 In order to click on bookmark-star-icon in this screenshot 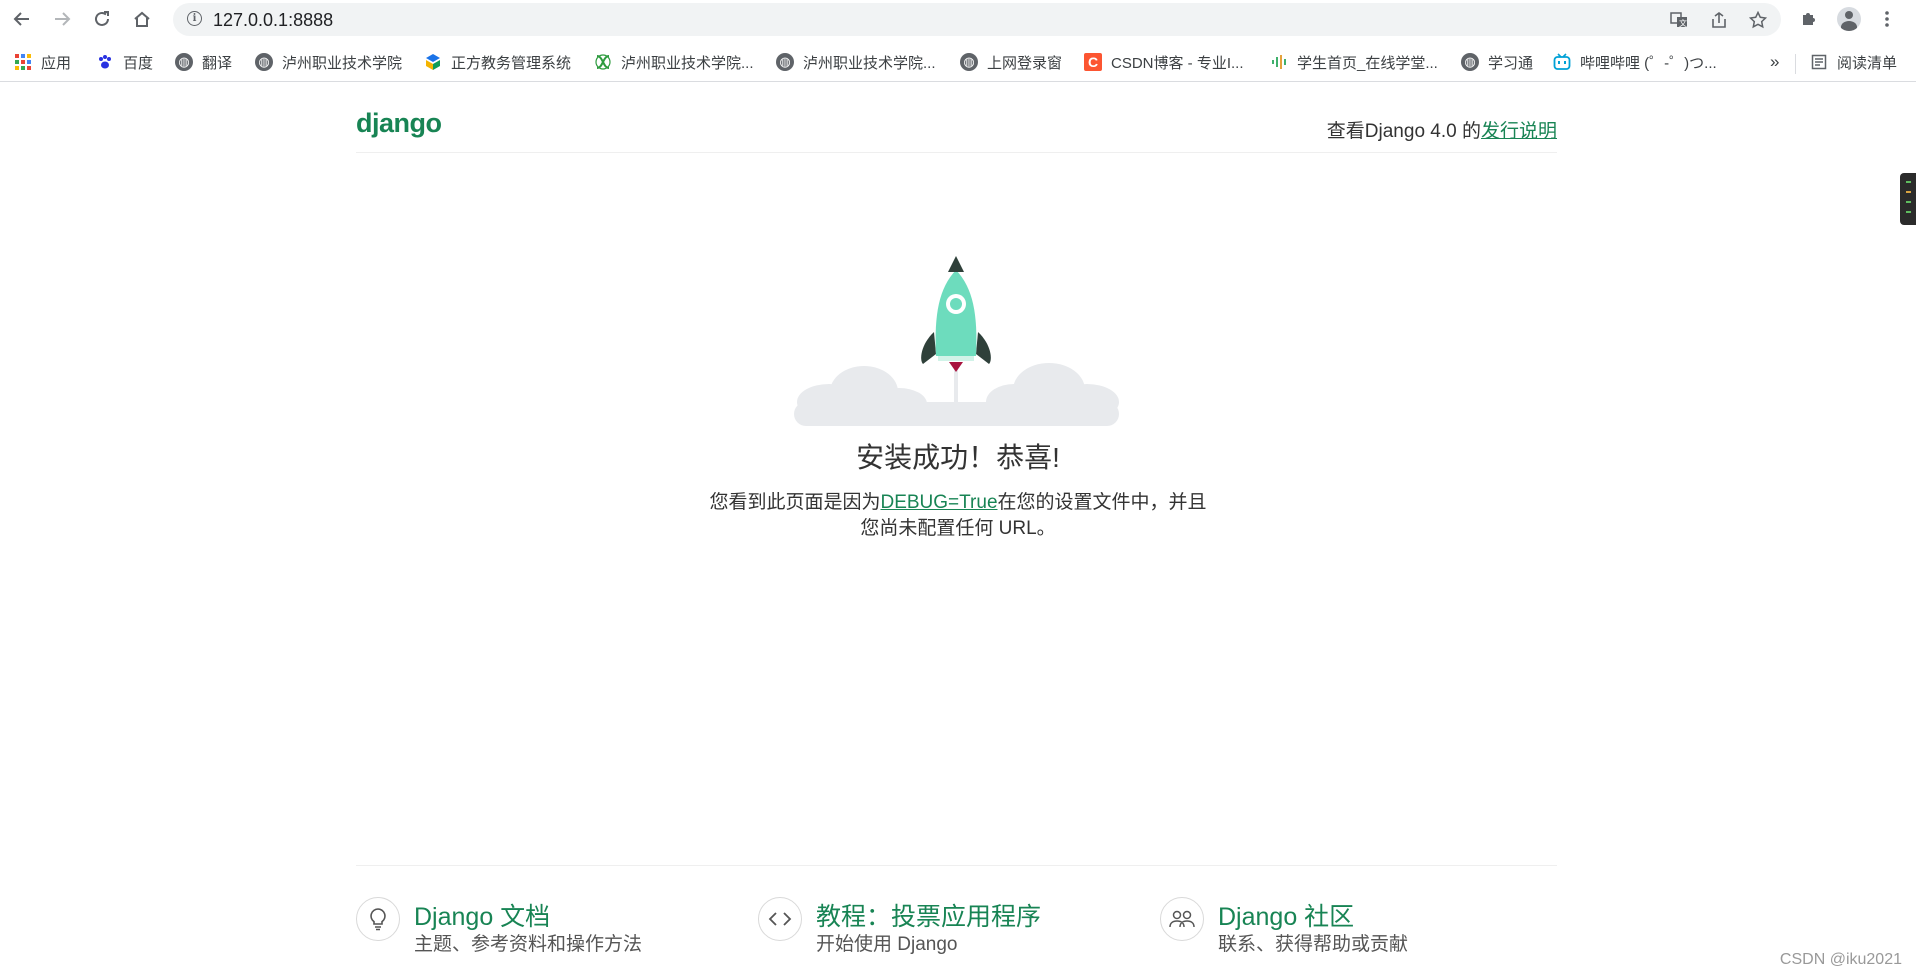, I will do `click(1758, 20)`.